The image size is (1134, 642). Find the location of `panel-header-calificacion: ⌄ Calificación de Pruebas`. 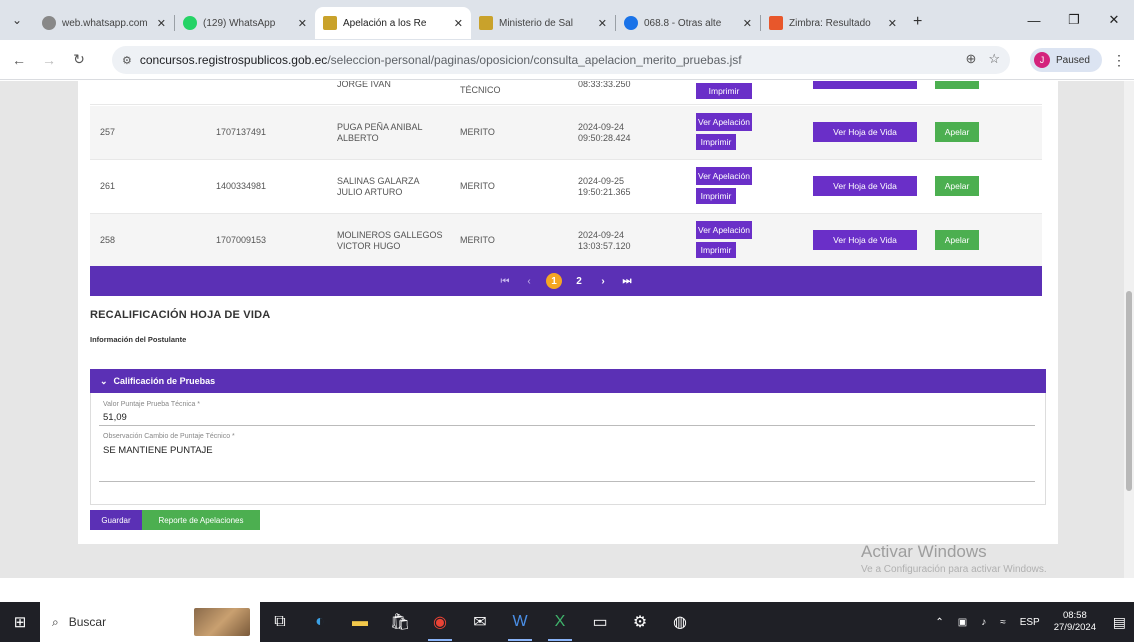

panel-header-calificacion: ⌄ Calificación de Pruebas is located at coordinates (568, 381).